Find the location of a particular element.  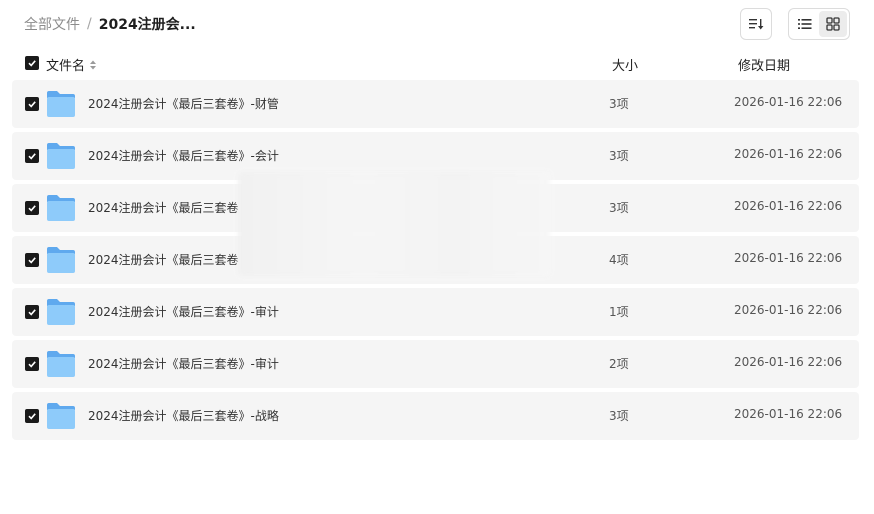

table-row: 2024注册会计《最后三套卷》-审计 2项 2026-01-16 22:06 is located at coordinates (435, 364).